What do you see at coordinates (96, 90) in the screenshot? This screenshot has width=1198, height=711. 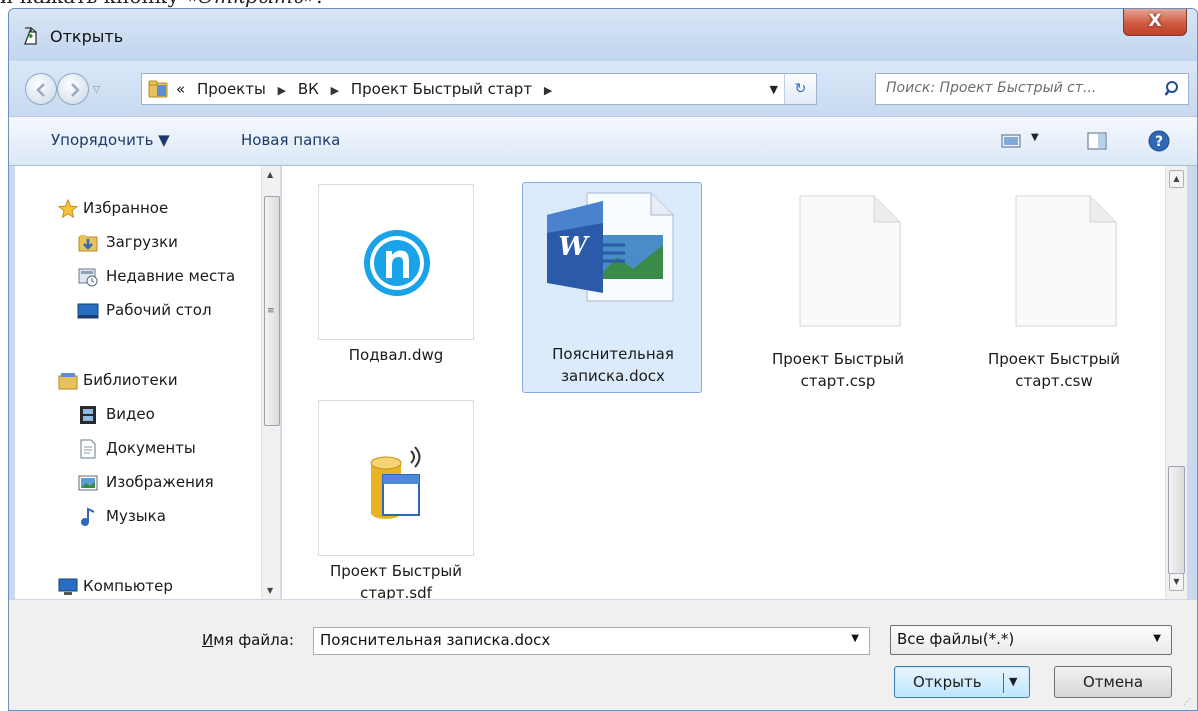 I see `recent-pages-dropdown-icon: ▽` at bounding box center [96, 90].